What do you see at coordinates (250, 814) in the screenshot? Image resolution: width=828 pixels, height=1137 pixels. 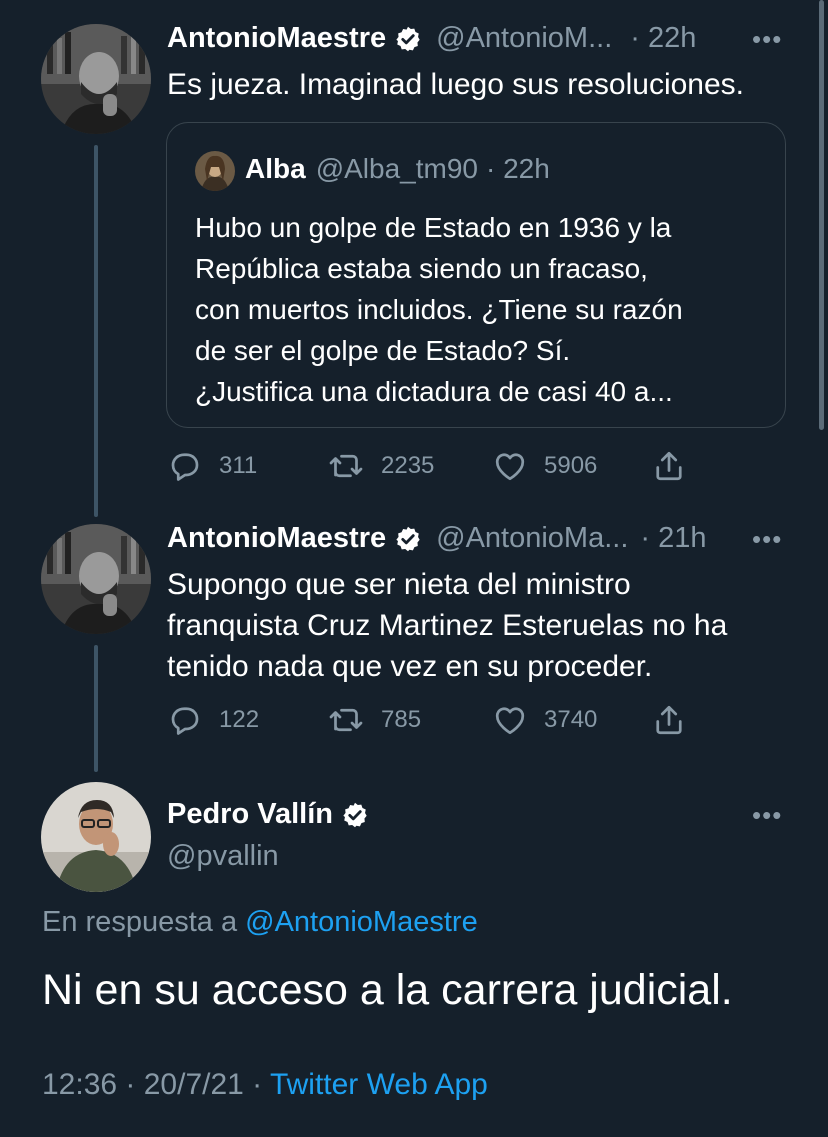 I see `author-name: Pedro Vallín` at bounding box center [250, 814].